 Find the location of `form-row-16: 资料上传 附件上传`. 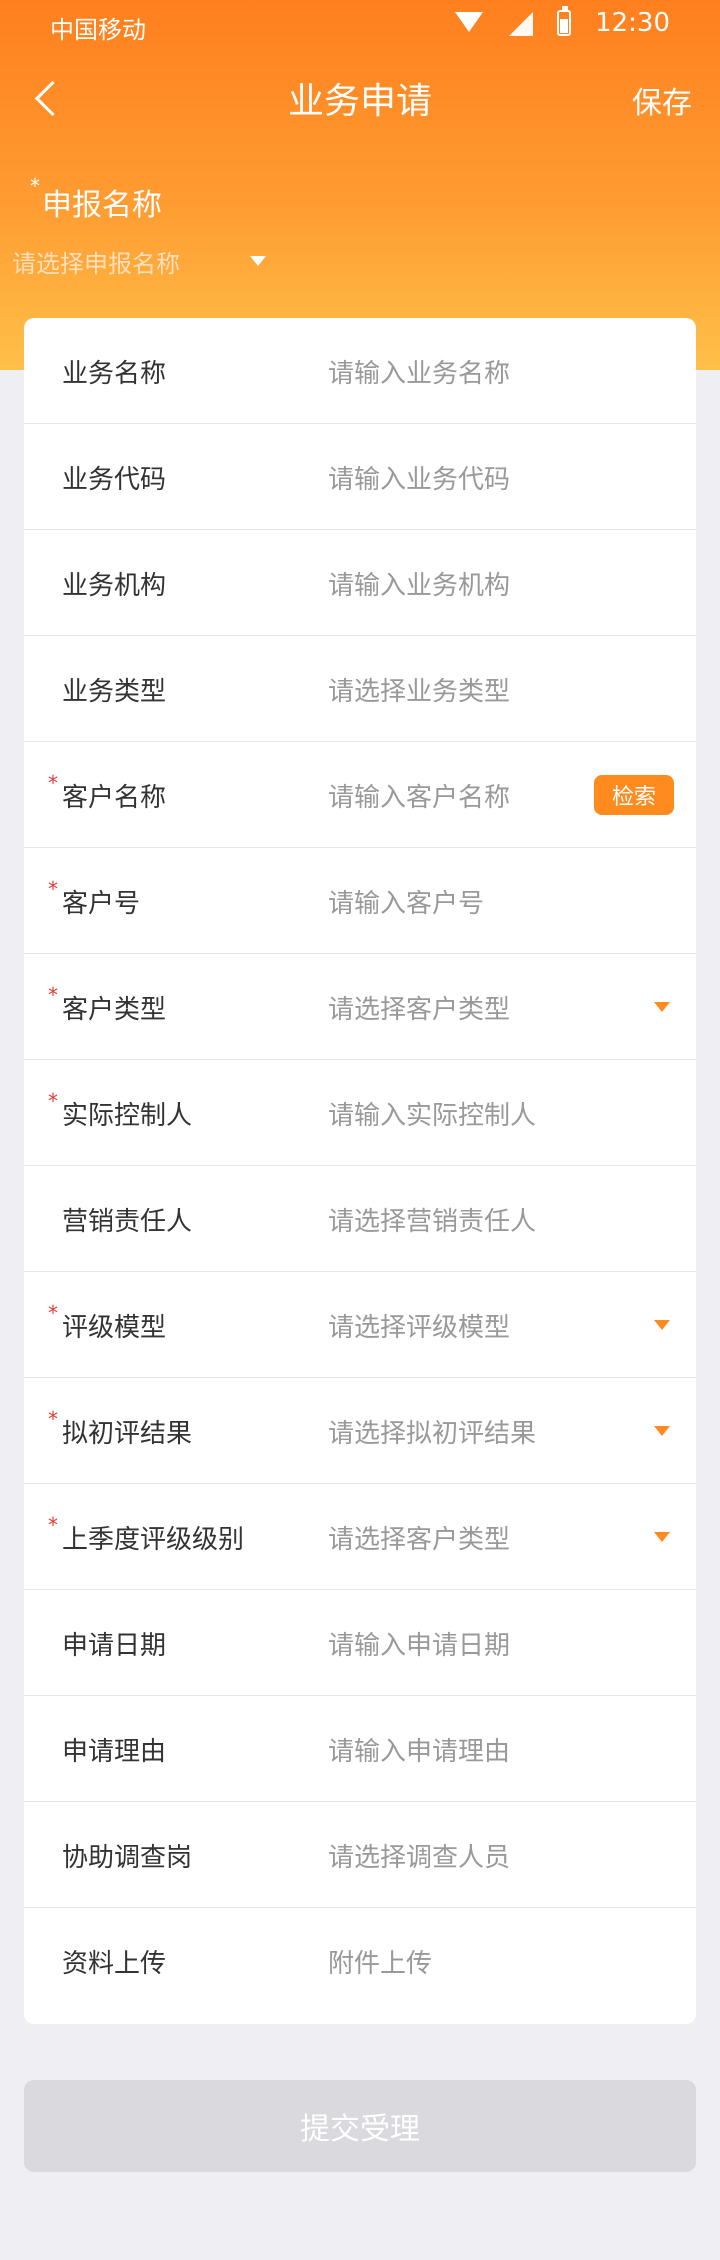

form-row-16: 资料上传 附件上传 is located at coordinates (360, 1961).